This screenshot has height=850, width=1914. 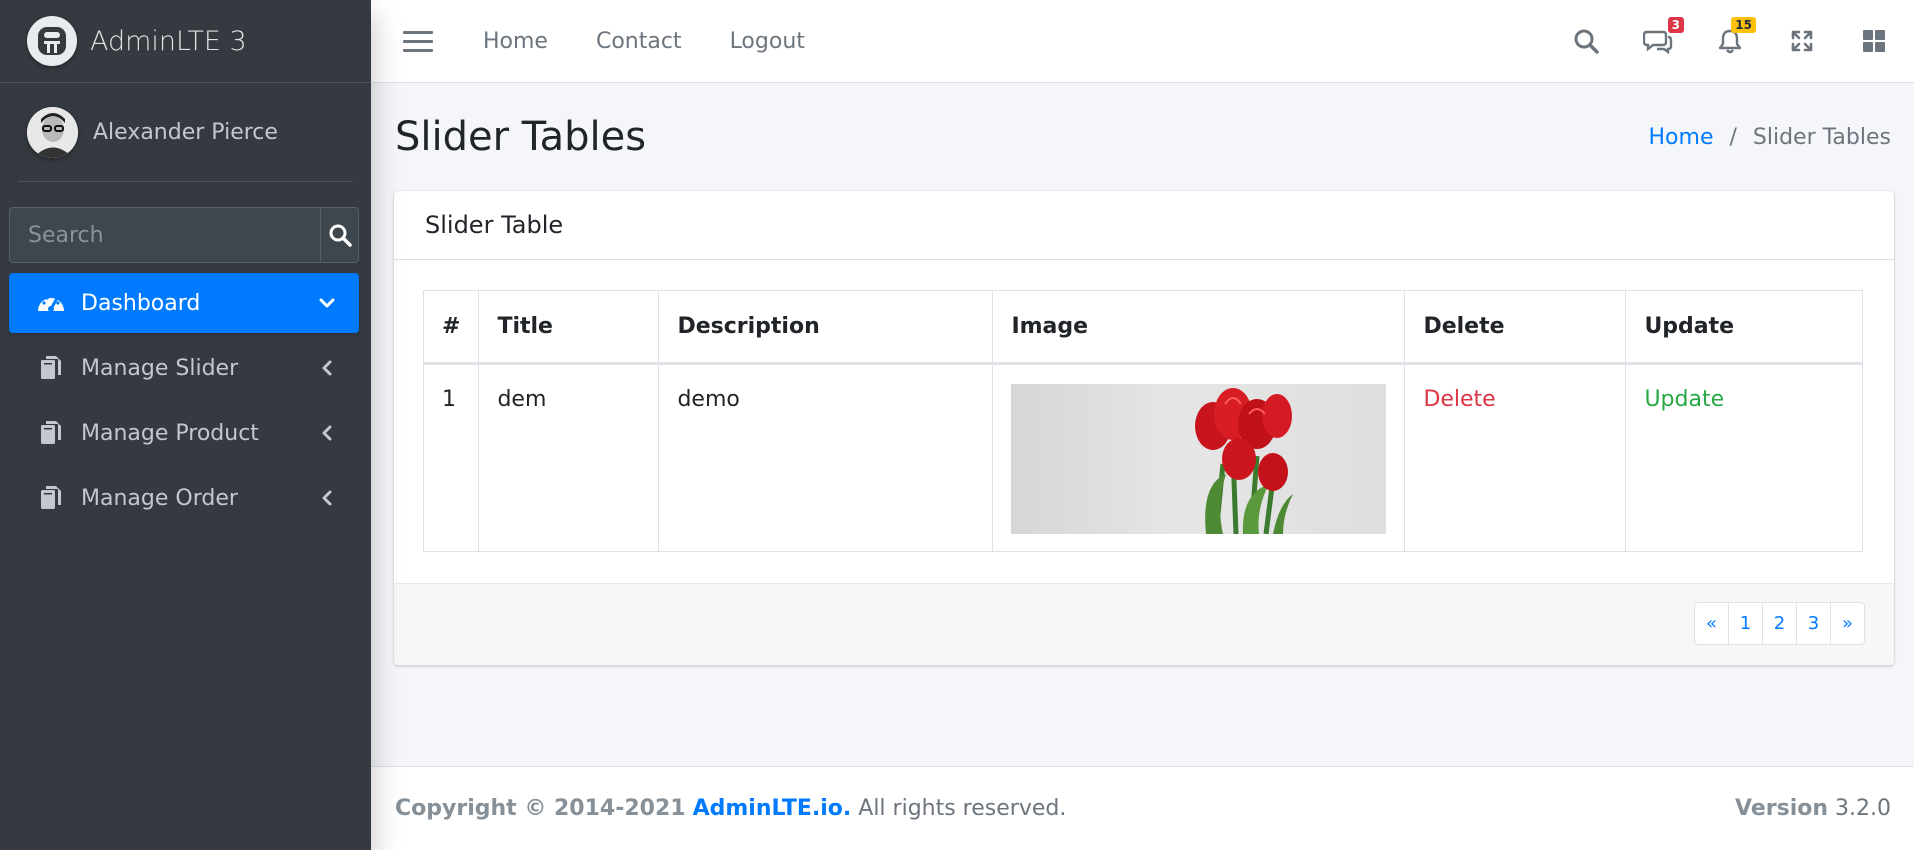 What do you see at coordinates (1821, 137) in the screenshot?
I see `breadcrumb-current: Slider Tables` at bounding box center [1821, 137].